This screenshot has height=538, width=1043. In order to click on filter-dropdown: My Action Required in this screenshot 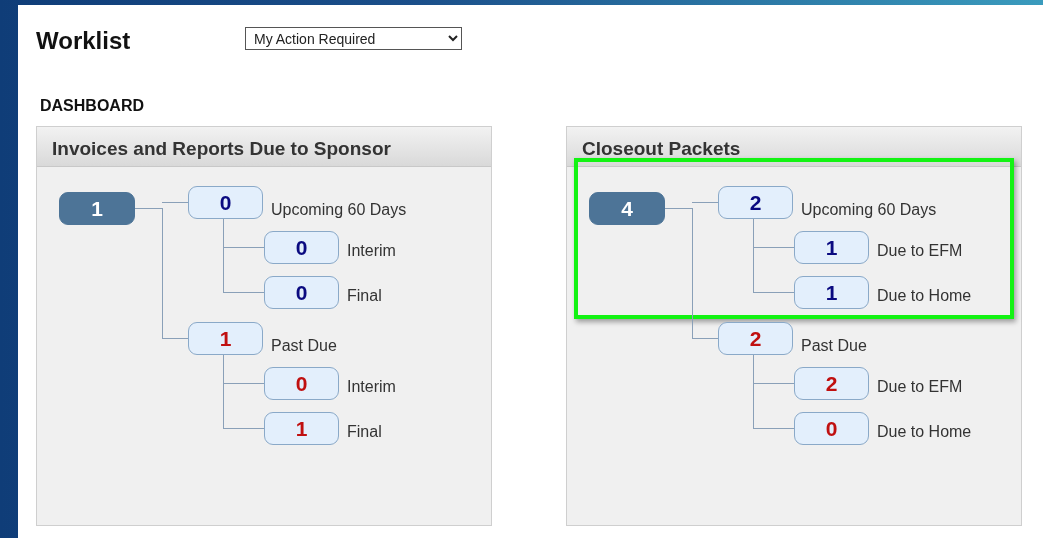, I will do `click(353, 38)`.